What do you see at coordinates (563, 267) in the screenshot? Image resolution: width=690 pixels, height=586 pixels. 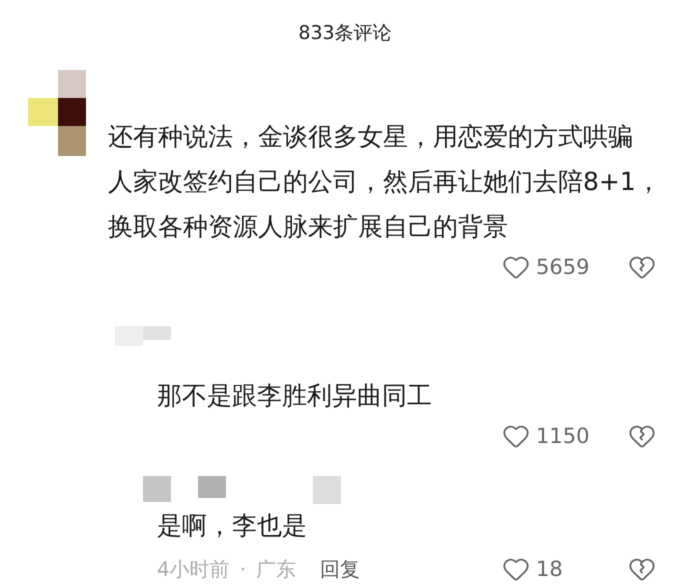 I see `like-count: 5659` at bounding box center [563, 267].